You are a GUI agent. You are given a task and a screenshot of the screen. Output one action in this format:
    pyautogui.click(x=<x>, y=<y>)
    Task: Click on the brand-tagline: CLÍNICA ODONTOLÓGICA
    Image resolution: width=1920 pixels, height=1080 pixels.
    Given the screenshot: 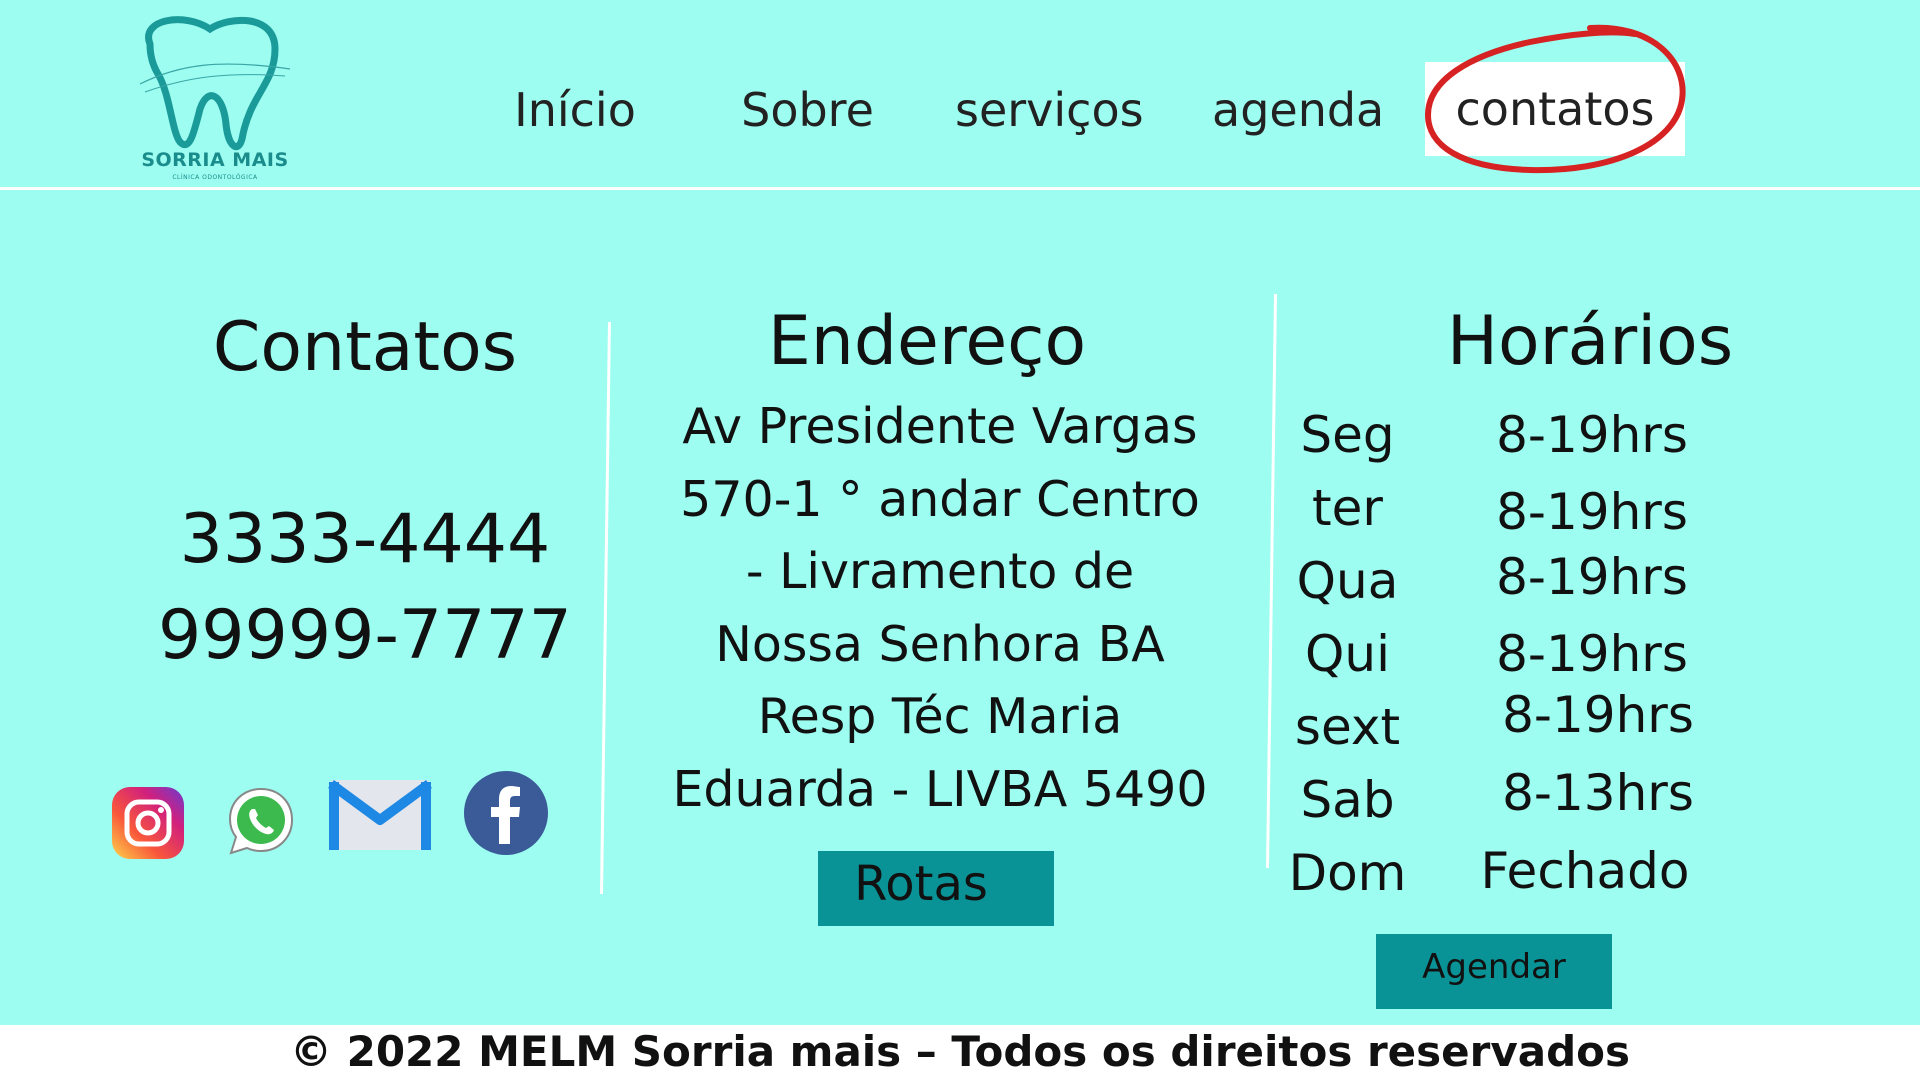 What is the action you would take?
    pyautogui.click(x=215, y=177)
    